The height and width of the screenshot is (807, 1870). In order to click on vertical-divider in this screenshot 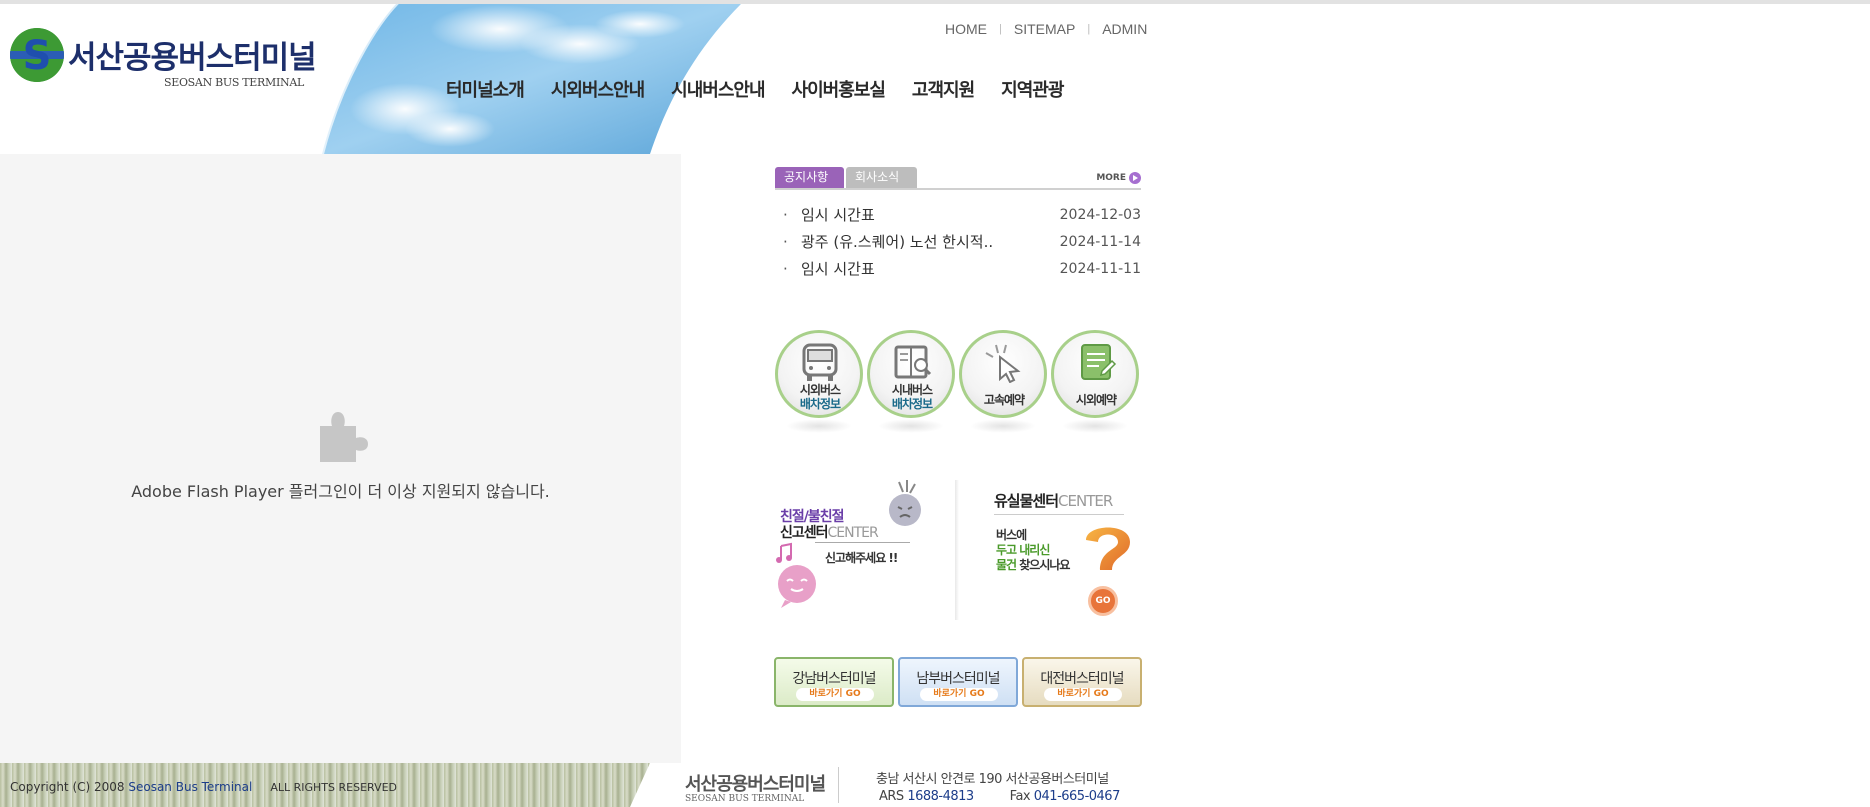, I will do `click(957, 550)`.